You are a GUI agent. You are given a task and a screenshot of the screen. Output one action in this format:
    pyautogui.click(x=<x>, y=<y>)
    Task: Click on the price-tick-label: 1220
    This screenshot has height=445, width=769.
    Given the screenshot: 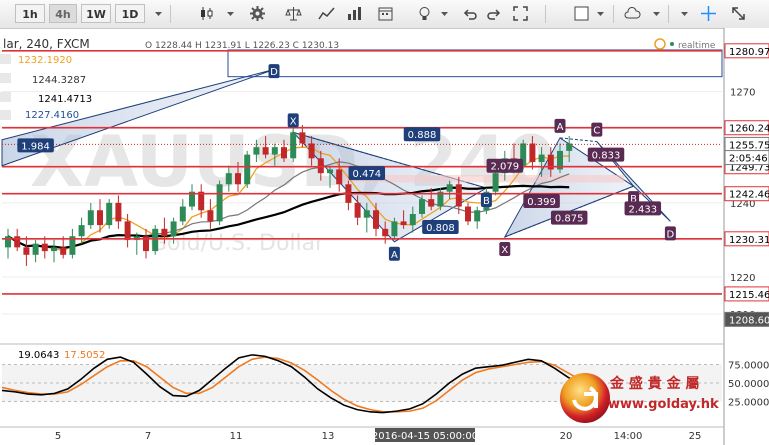 What is the action you would take?
    pyautogui.click(x=742, y=278)
    